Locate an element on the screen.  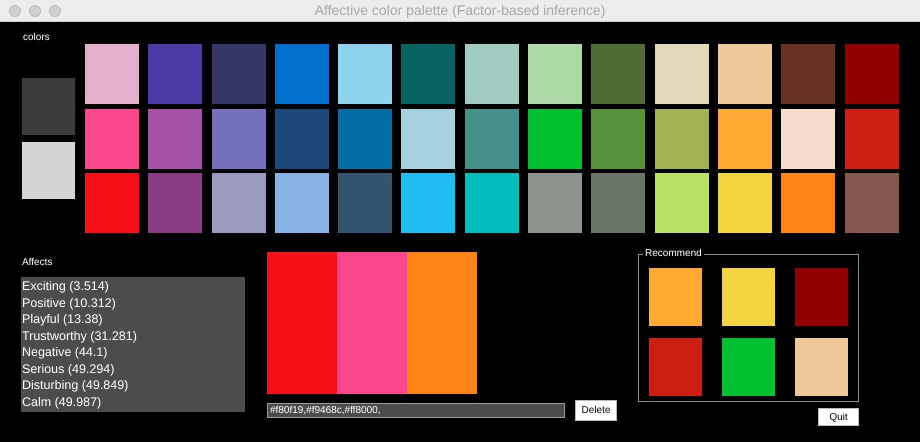
delete-button: Delete is located at coordinates (596, 410).